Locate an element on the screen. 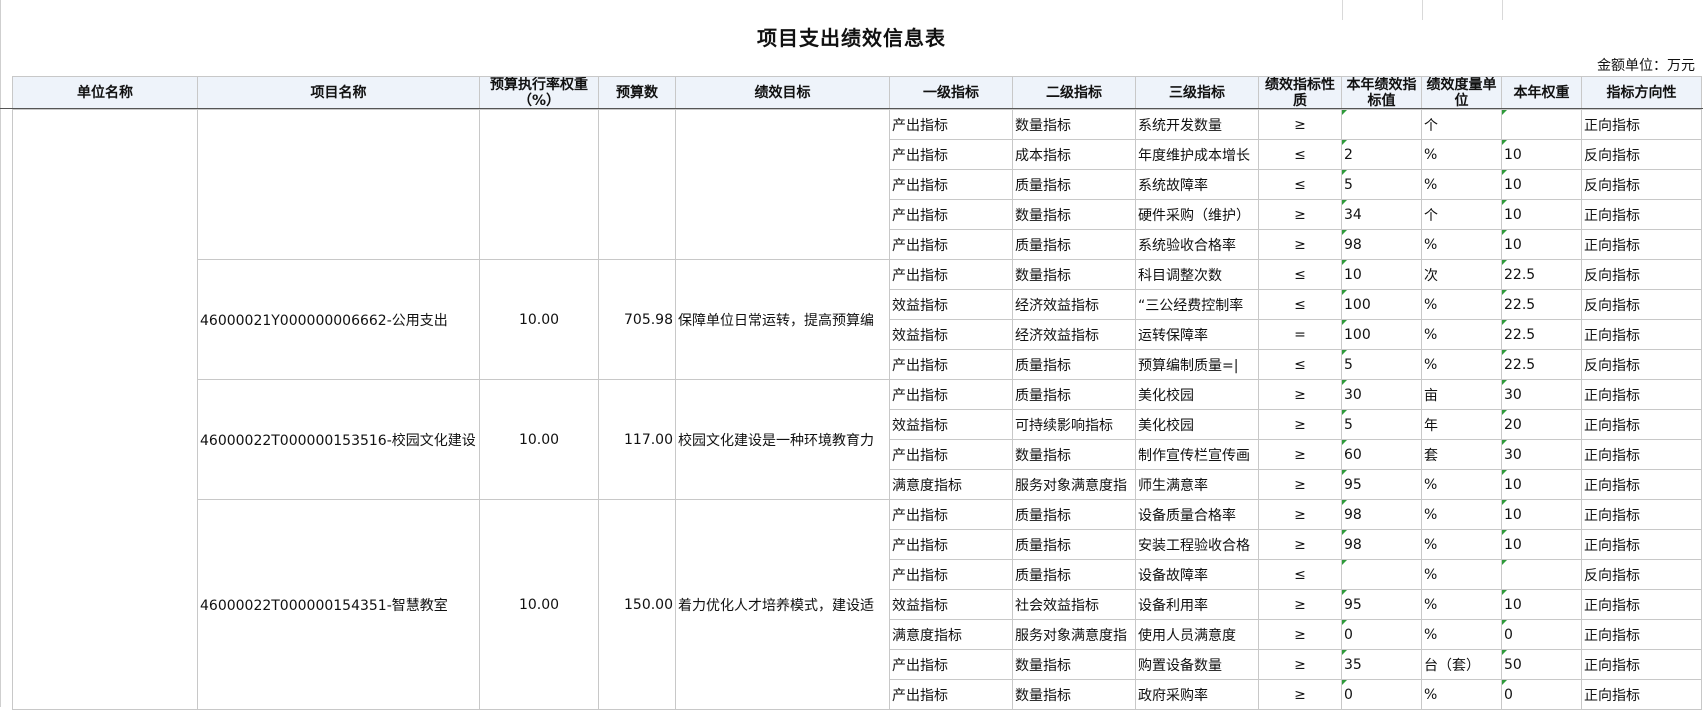 The width and height of the screenshot is (1703, 710). project-name-cell: 46000022T000000154351-智慧教室 is located at coordinates (338, 604).